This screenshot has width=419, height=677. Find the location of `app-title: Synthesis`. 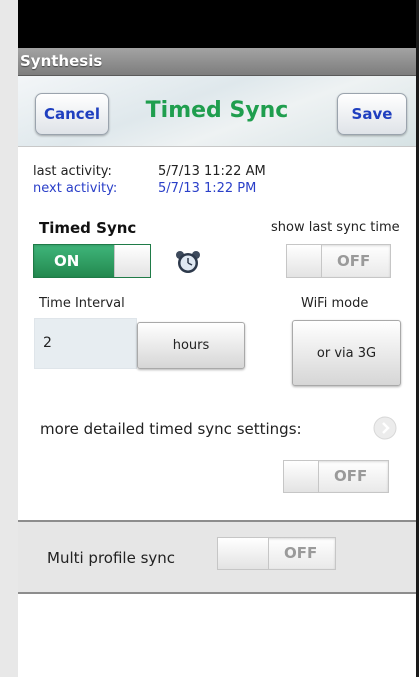

app-title: Synthesis is located at coordinates (61, 61).